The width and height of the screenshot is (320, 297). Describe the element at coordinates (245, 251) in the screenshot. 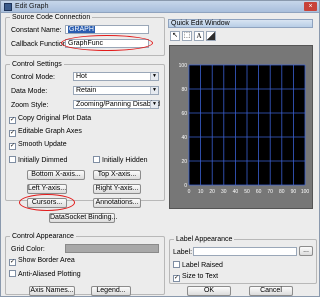

I see `label-input` at that location.